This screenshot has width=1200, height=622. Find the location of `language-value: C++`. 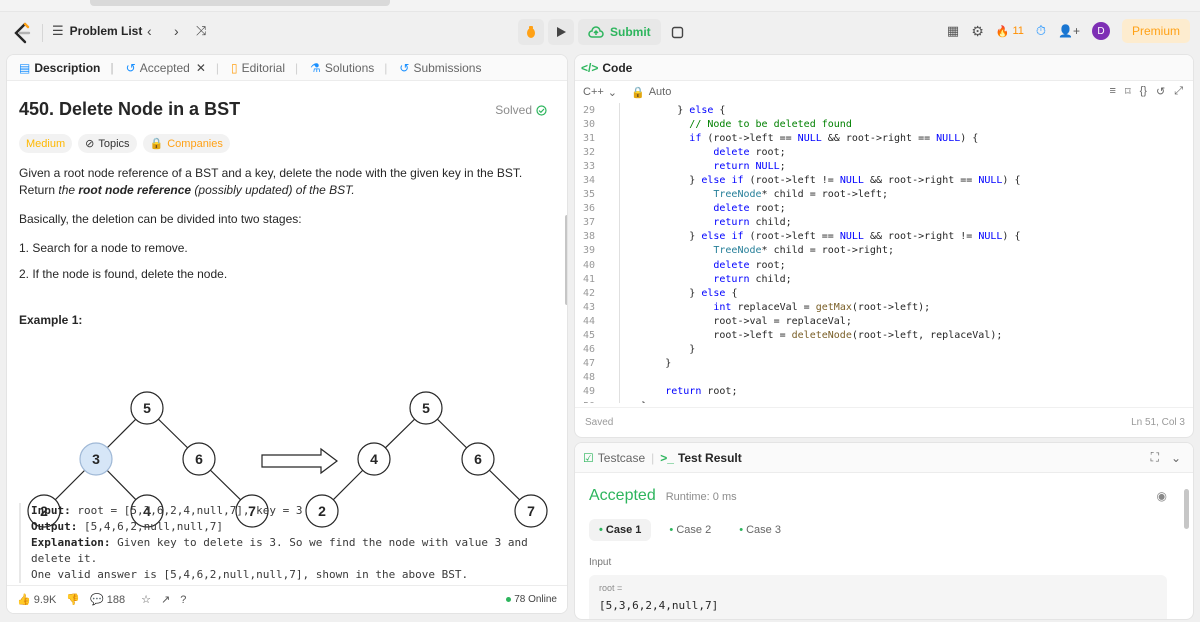

language-value: C++ is located at coordinates (593, 92).